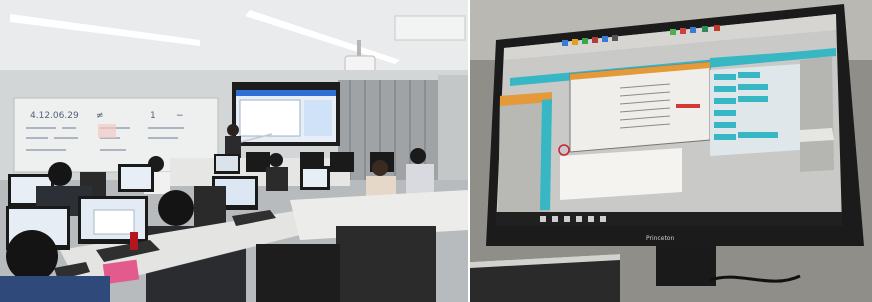 Image resolution: width=872 pixels, height=302 pixels. What do you see at coordinates (180, 116) in the screenshot?
I see `whiteboard-text: −` at bounding box center [180, 116].